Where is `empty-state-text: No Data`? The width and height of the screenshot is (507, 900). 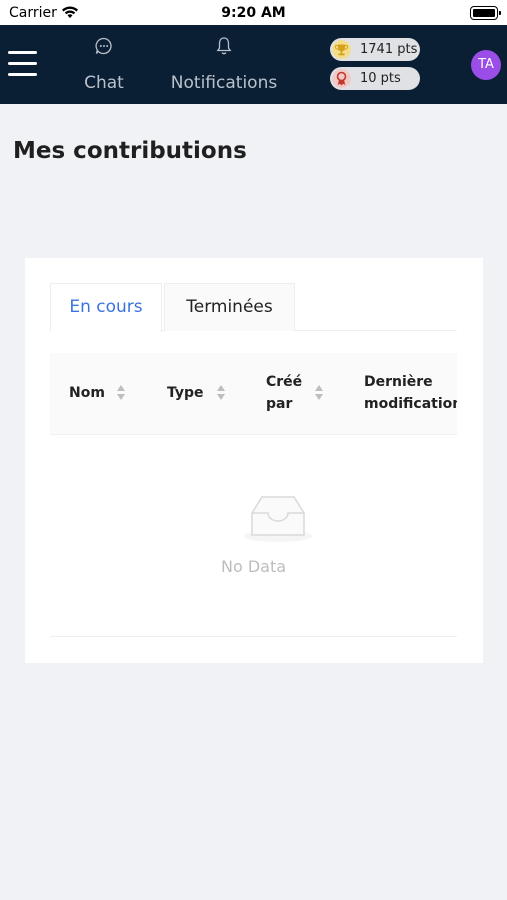
empty-state-text: No Data is located at coordinates (253, 566).